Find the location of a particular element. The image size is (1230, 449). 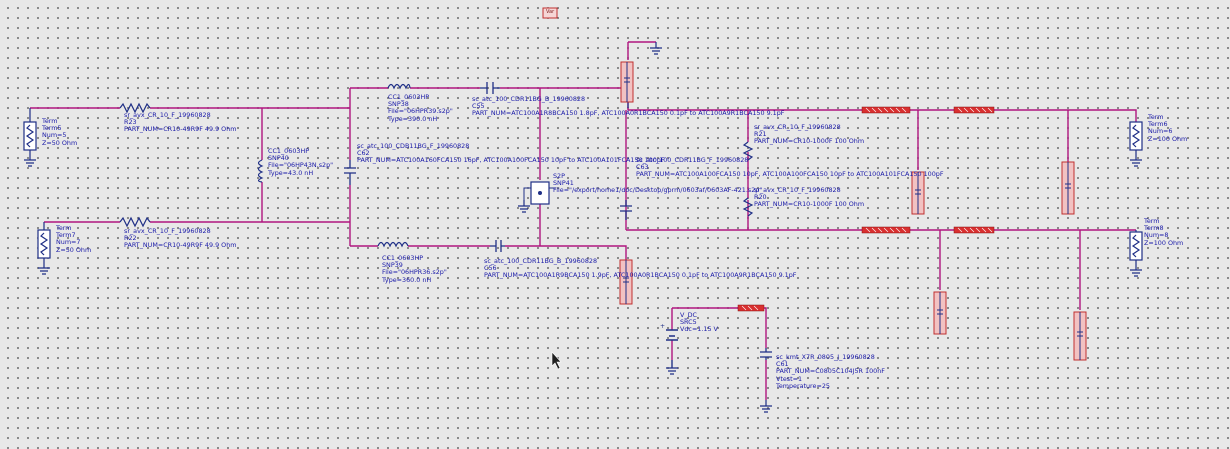

term7-z: Z=50 Ohm is located at coordinates (74, 249).